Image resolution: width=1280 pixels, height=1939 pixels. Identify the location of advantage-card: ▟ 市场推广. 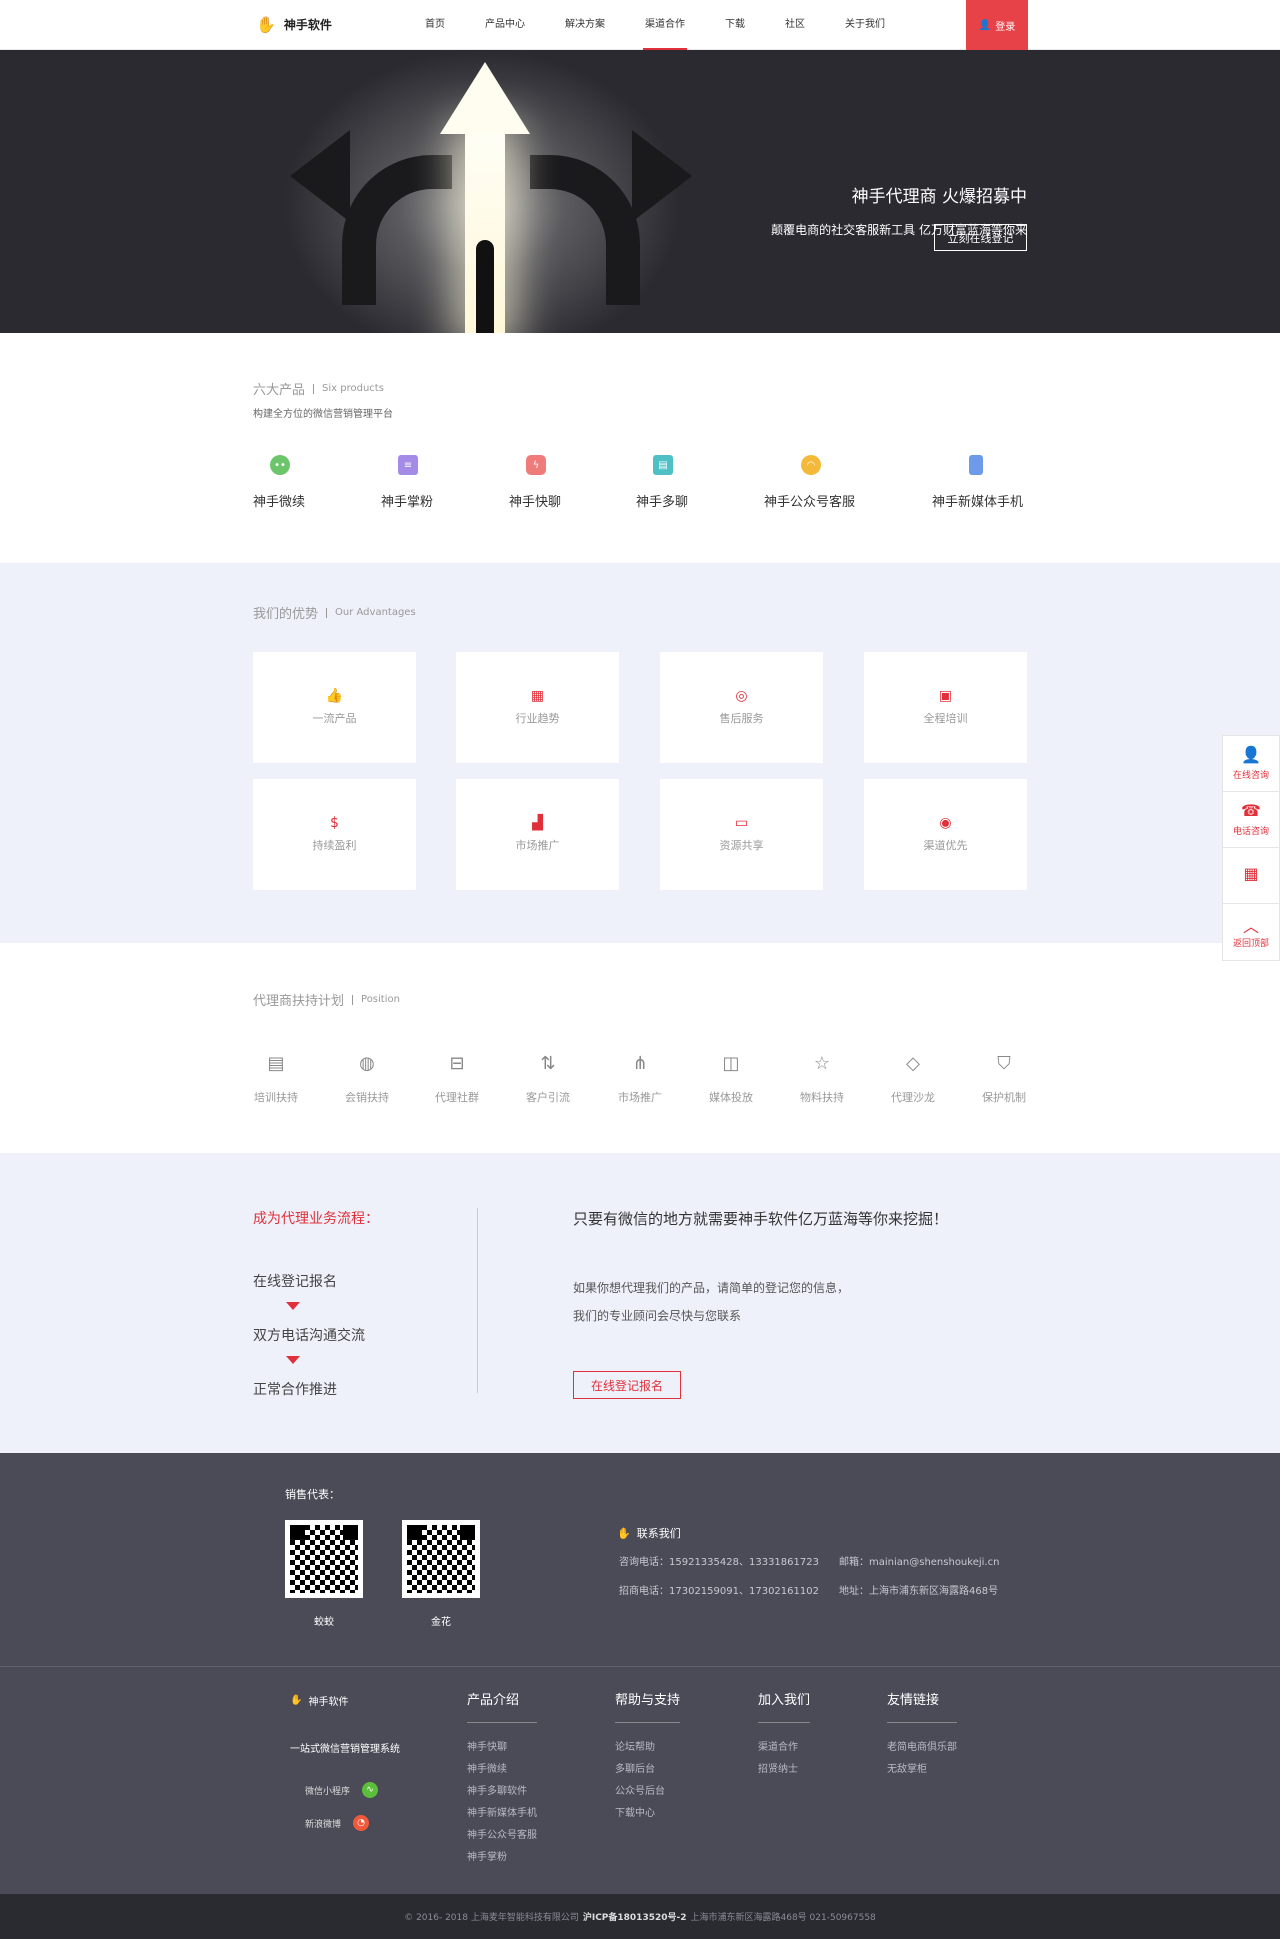
(537, 834).